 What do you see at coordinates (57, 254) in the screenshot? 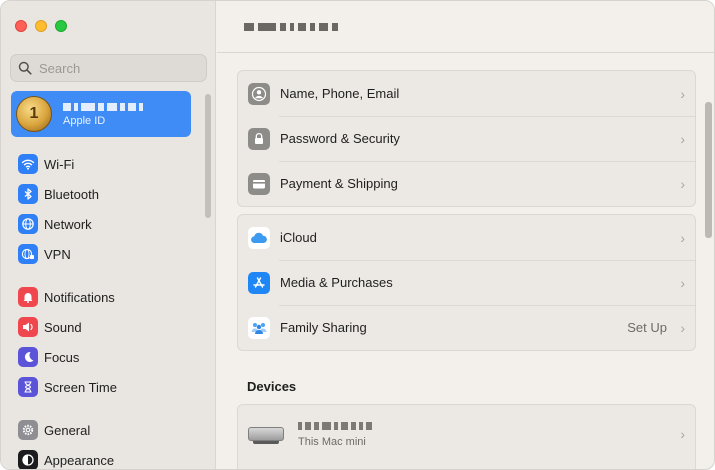
I see `sidebar-item-label: VPN` at bounding box center [57, 254].